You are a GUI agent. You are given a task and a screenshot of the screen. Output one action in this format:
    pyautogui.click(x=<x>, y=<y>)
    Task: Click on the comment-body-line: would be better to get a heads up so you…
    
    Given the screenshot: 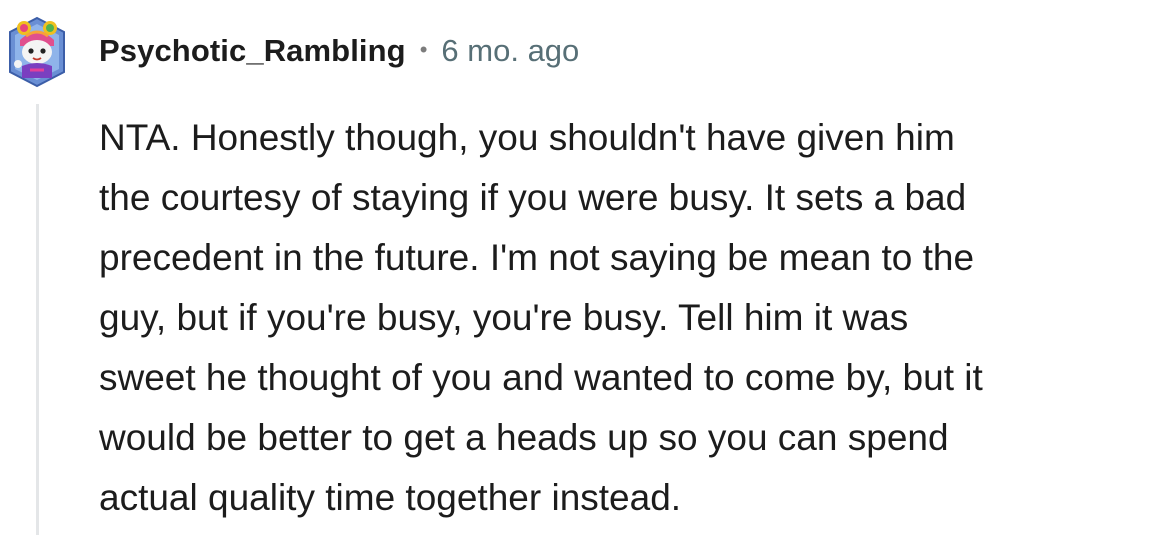 What is the action you would take?
    pyautogui.click(x=524, y=437)
    